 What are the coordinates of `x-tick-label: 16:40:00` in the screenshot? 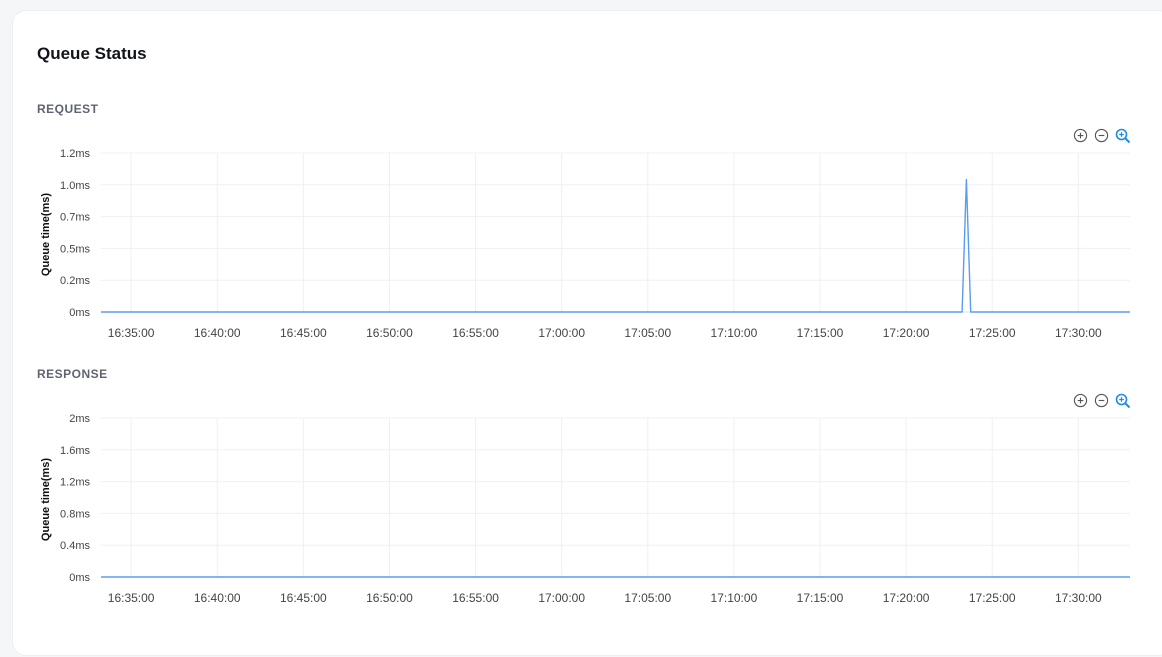 It's located at (217, 598).